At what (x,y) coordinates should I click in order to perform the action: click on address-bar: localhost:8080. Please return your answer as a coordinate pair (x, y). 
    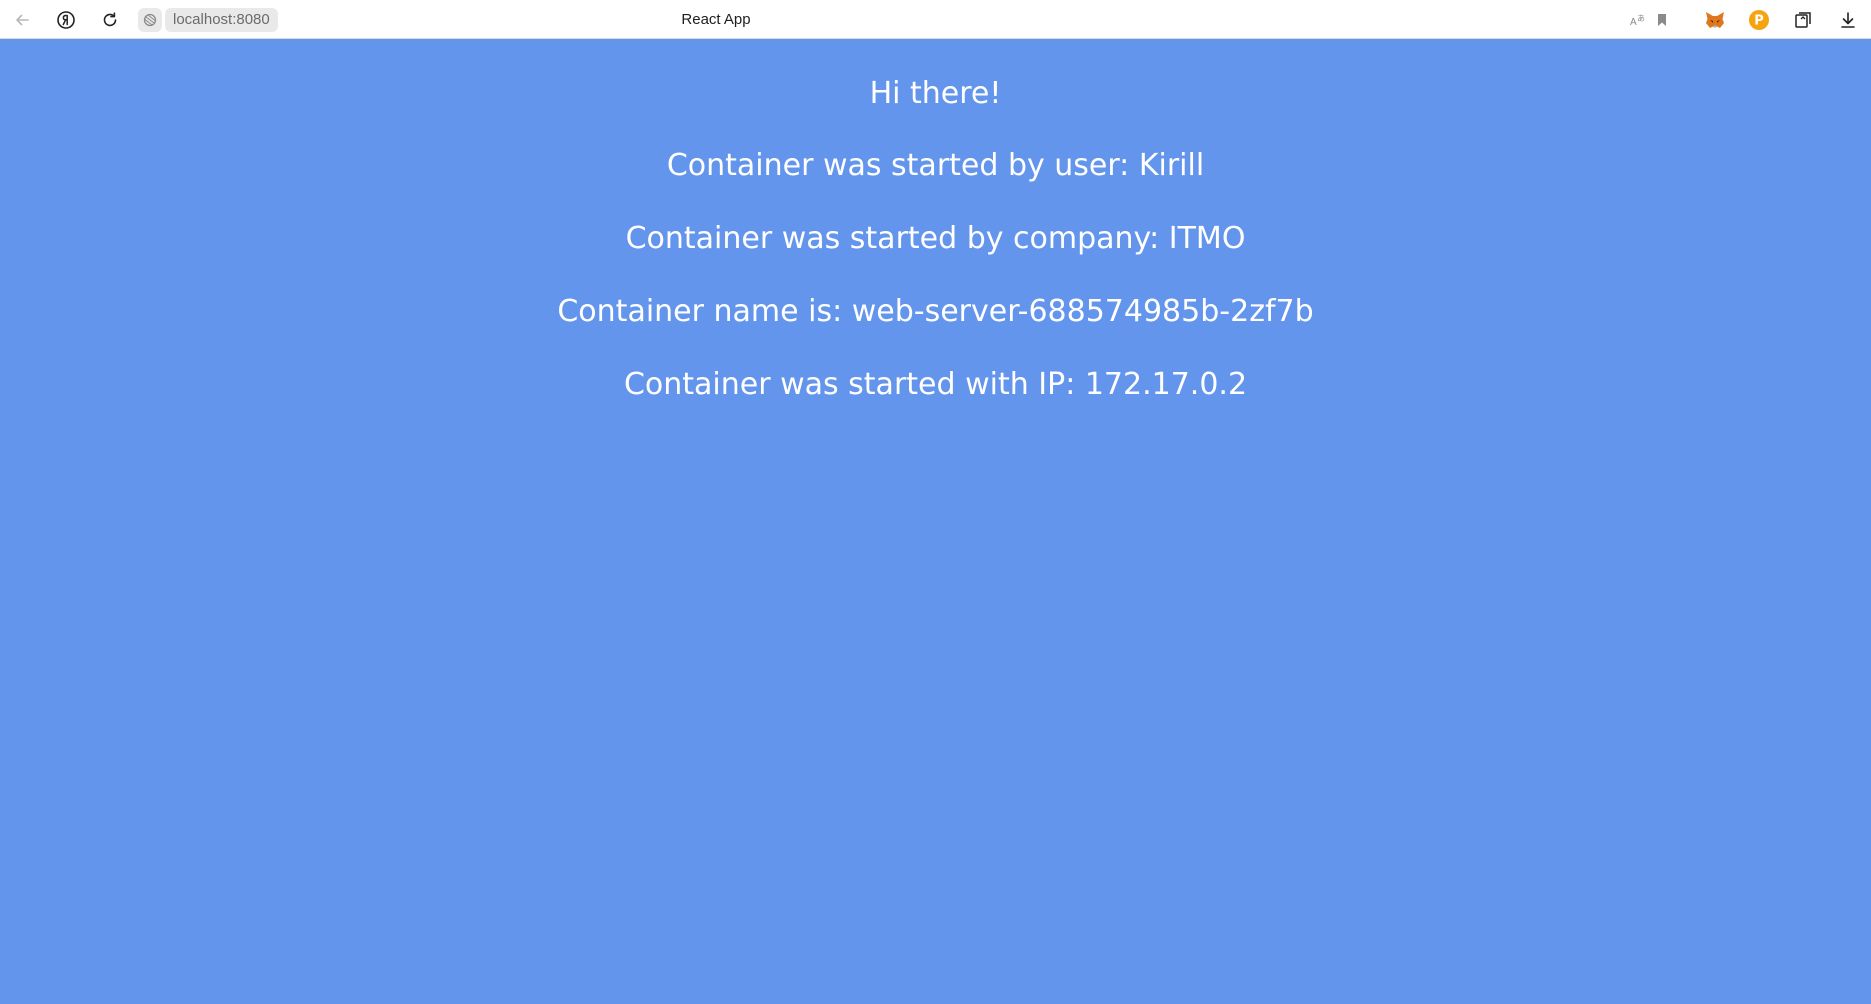
    Looking at the image, I should click on (208, 20).